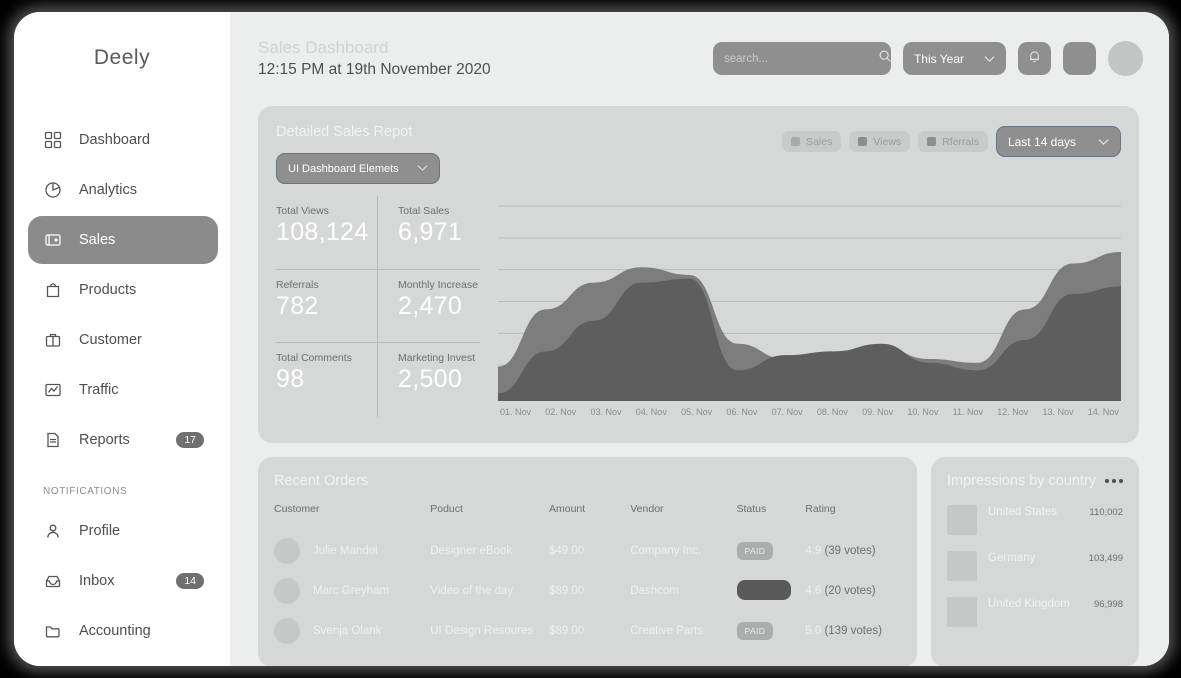  I want to click on country-value: 96,998, so click(1108, 604).